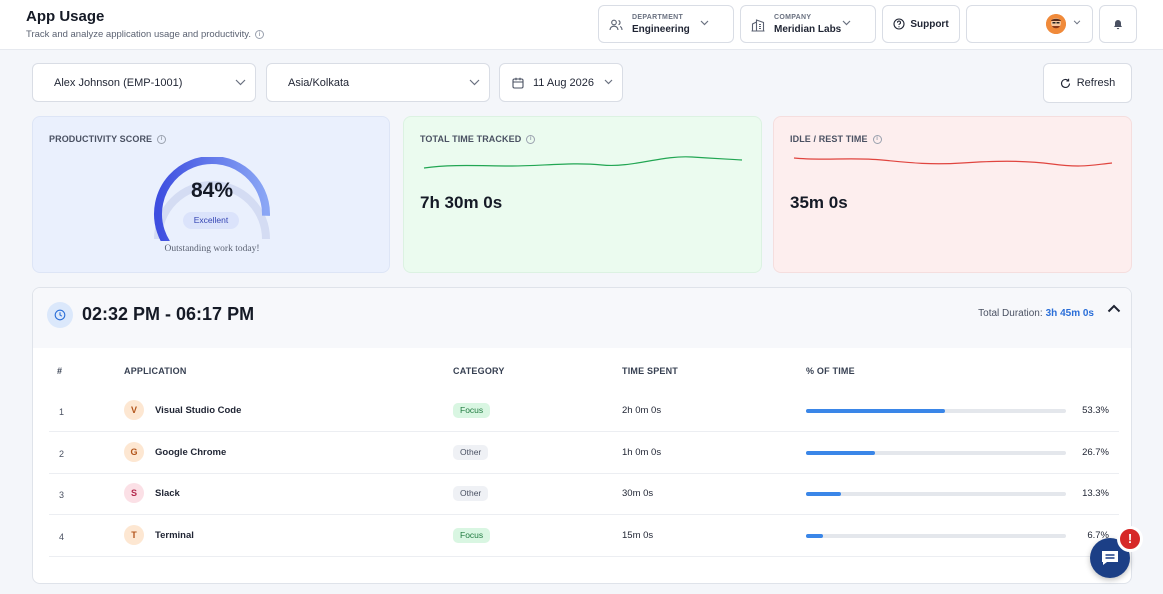  Describe the element at coordinates (642, 452) in the screenshot. I see `time-spent: 1h 0m 0s` at that location.